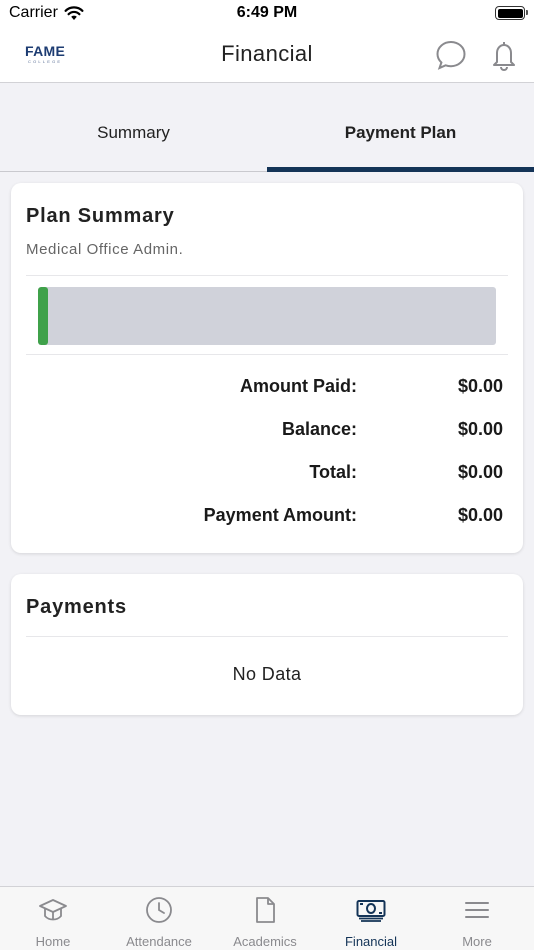  I want to click on graduation-cap-icon, so click(53, 910).